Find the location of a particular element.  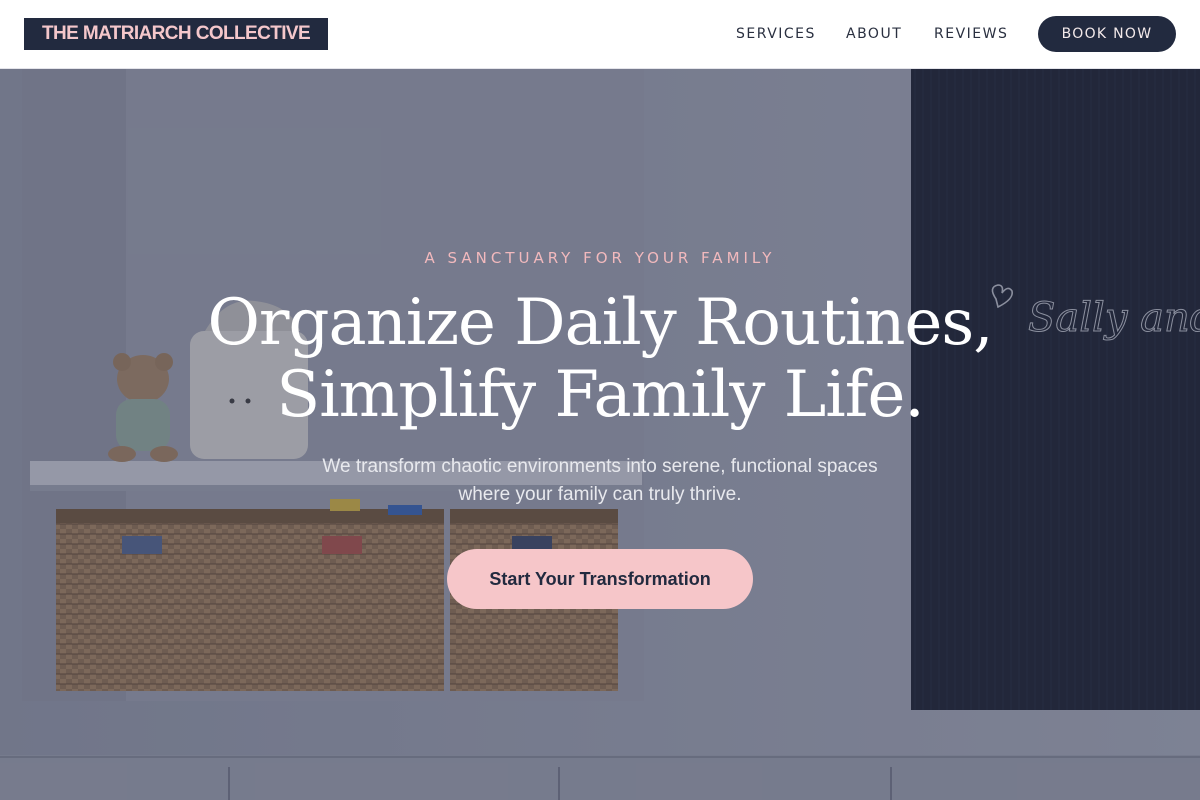

start-transformation-button: Start Your Transformation is located at coordinates (600, 579).